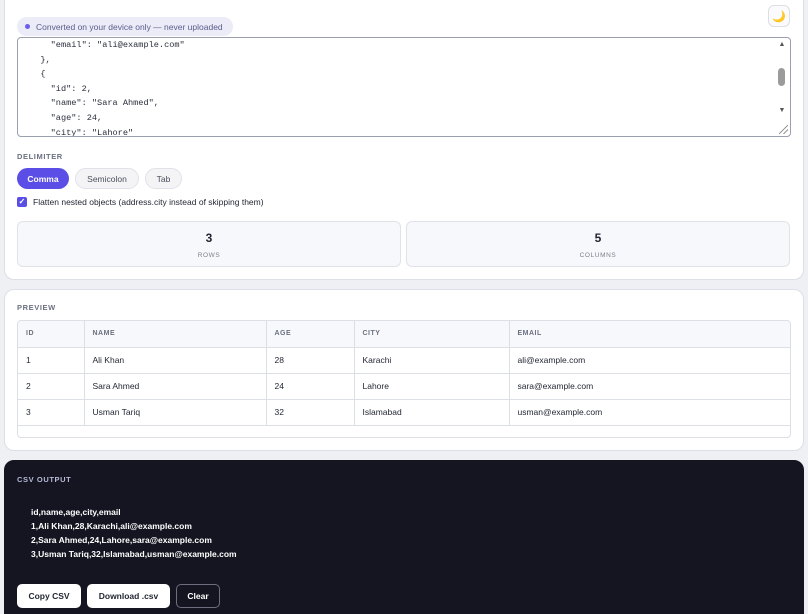 This screenshot has width=808, height=614. I want to click on table-row: 2 Sara Ahmed 24 Lahore sara@example.com, so click(404, 386).